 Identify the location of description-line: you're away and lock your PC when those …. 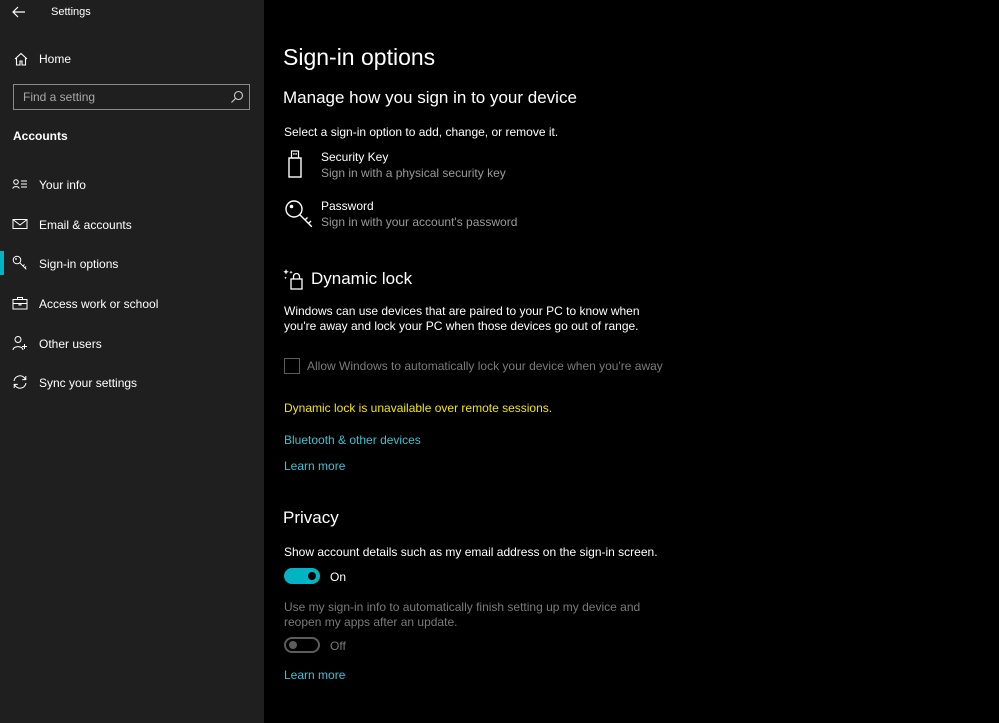
(461, 326).